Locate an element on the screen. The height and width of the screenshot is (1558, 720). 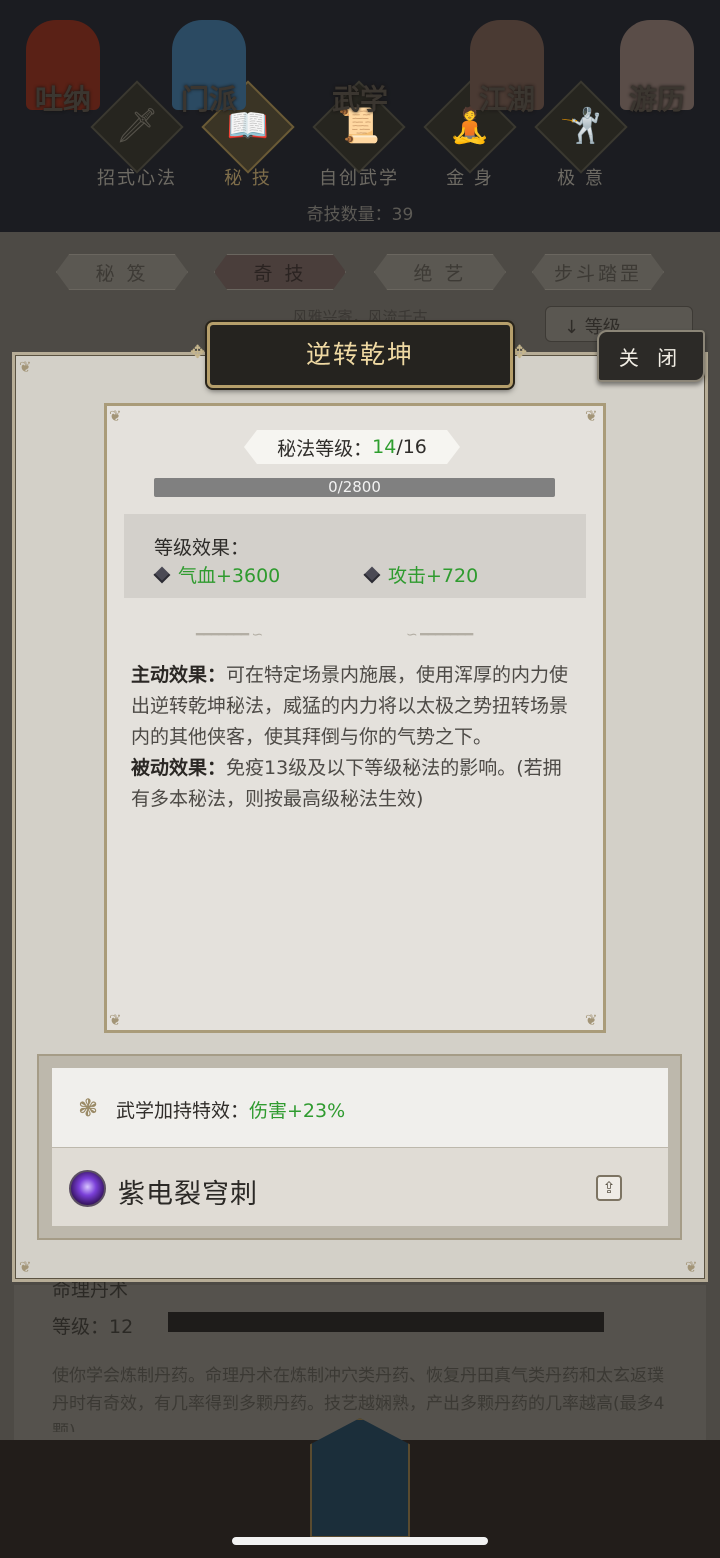
martial-bonus-label: 武学加持特效： is located at coordinates (183, 1111).